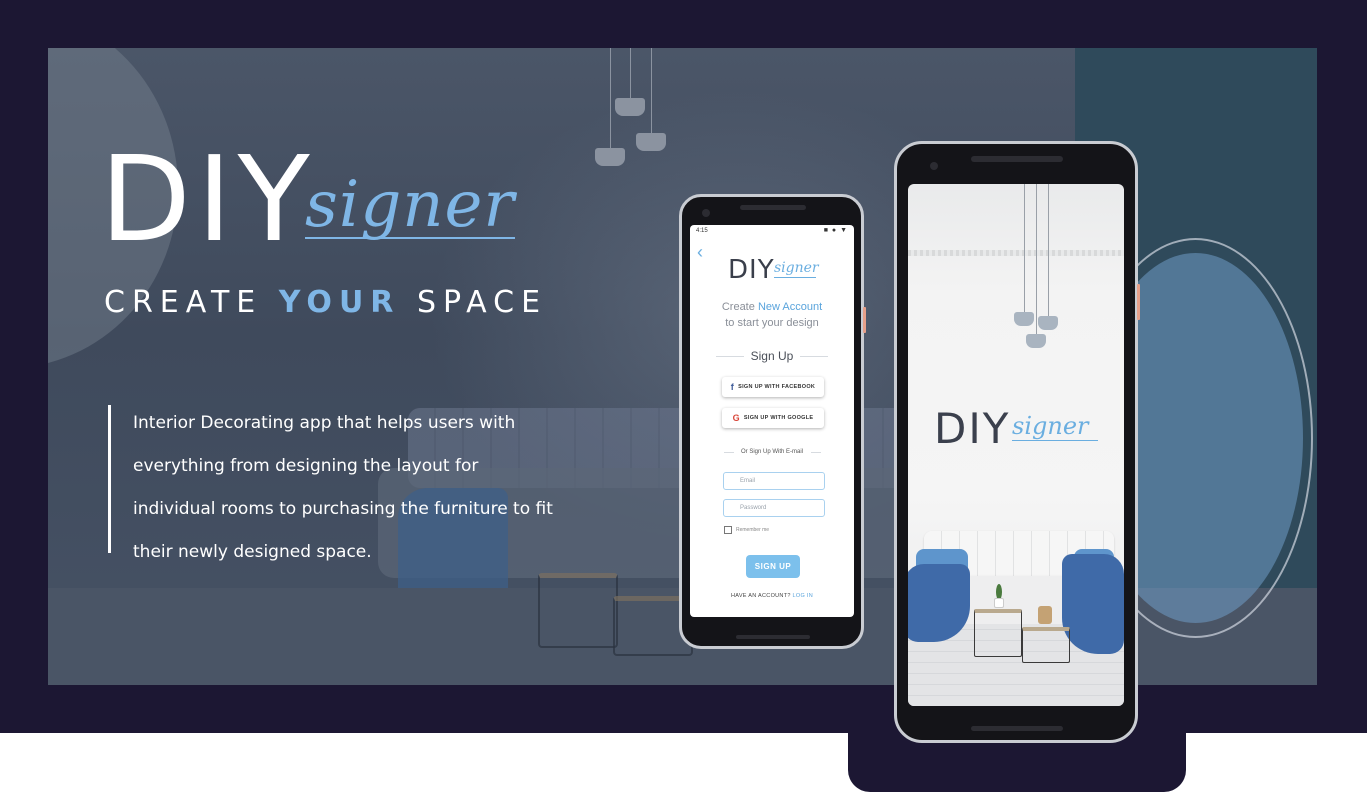  Describe the element at coordinates (738, 307) in the screenshot. I see `create-prefix: Create` at that location.